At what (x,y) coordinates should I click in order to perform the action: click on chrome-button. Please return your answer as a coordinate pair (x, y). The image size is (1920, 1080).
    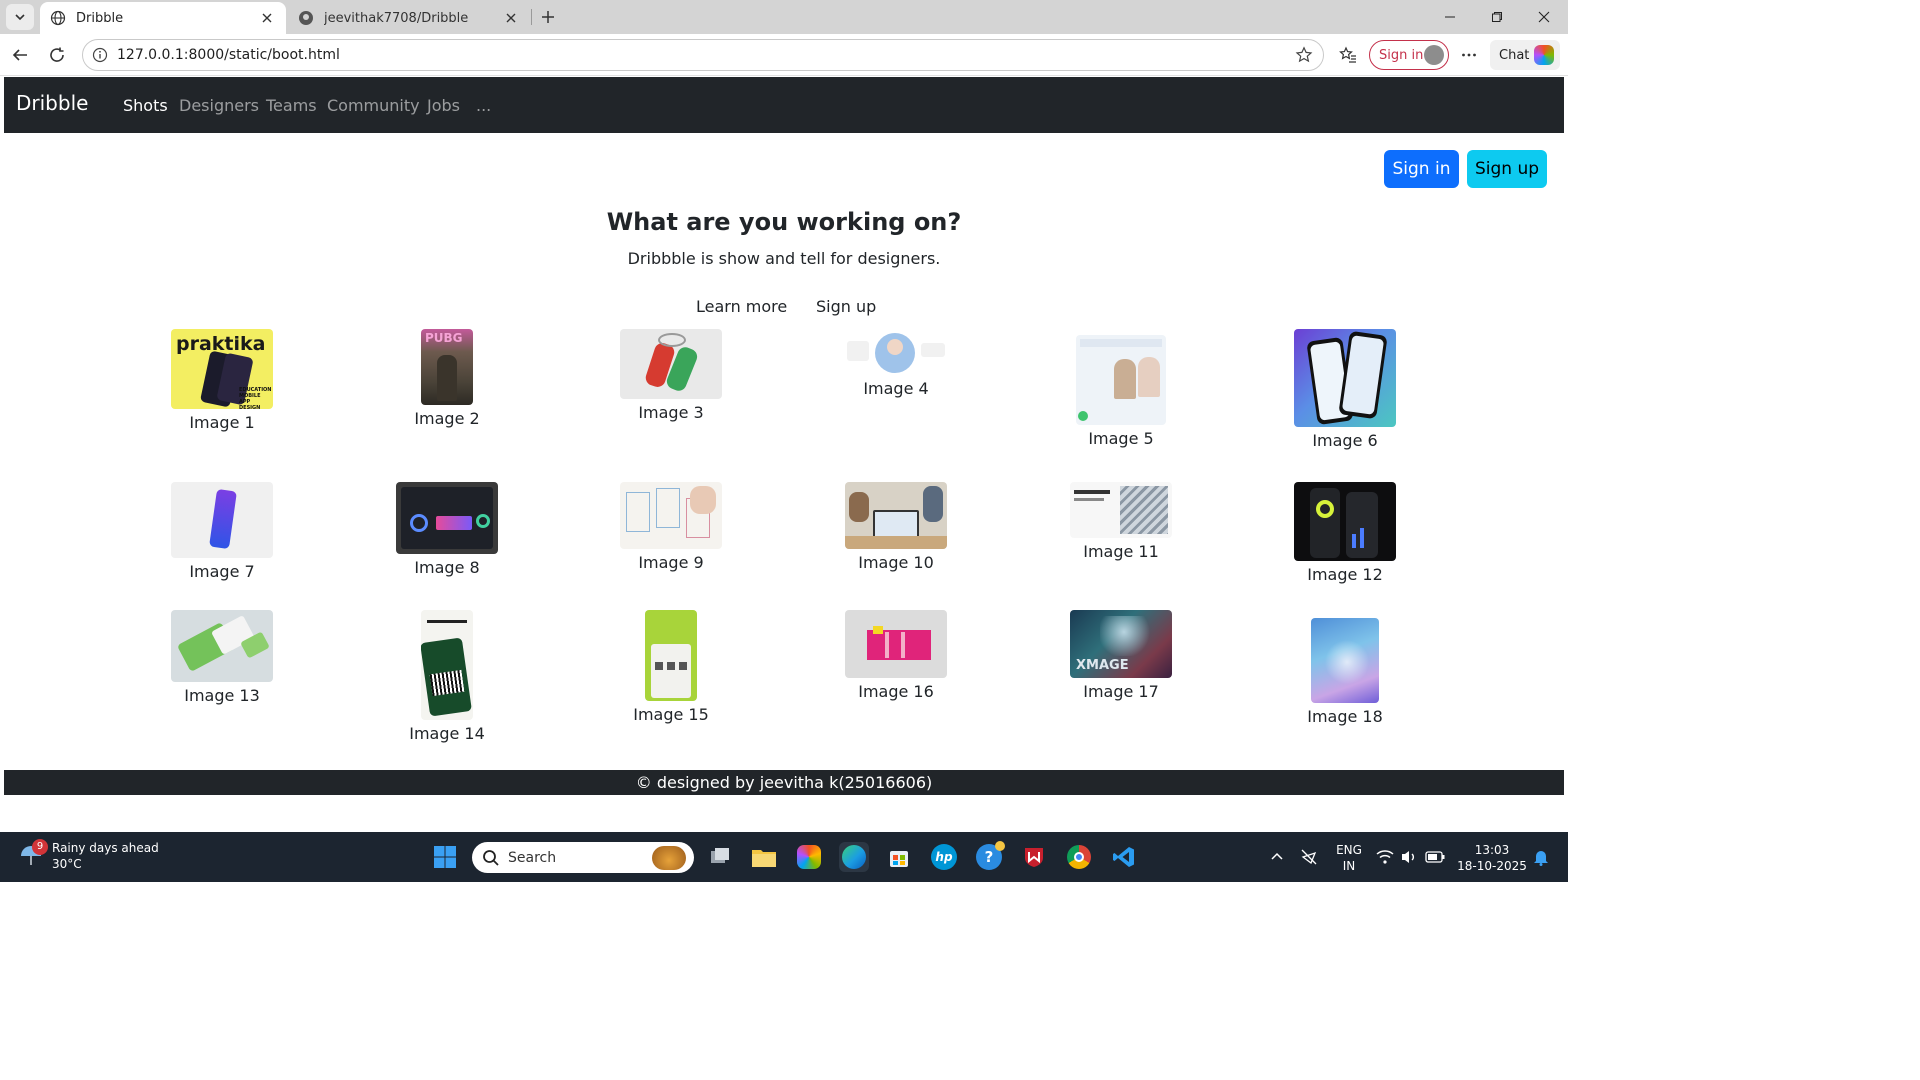
    Looking at the image, I should click on (1079, 857).